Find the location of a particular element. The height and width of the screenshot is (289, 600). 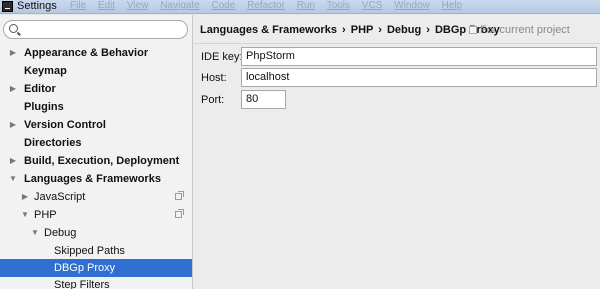

search-input is located at coordinates (102, 29).